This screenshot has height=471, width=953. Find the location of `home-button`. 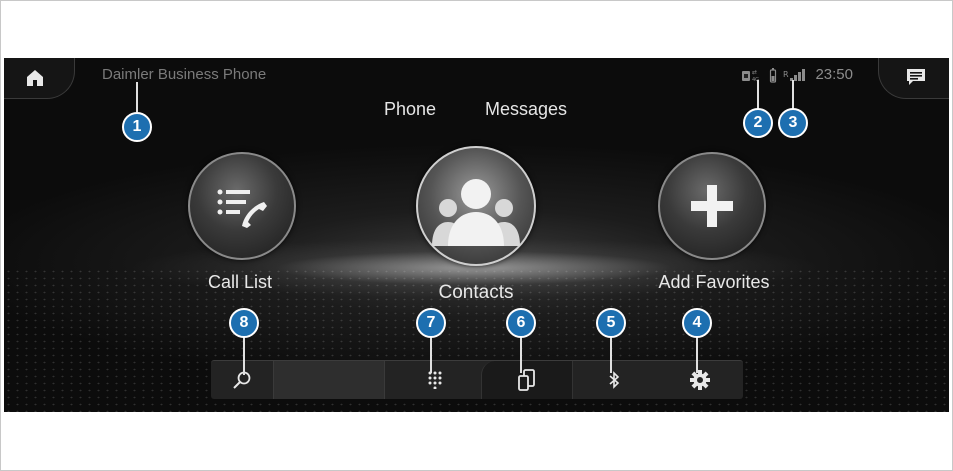

home-button is located at coordinates (39, 78).